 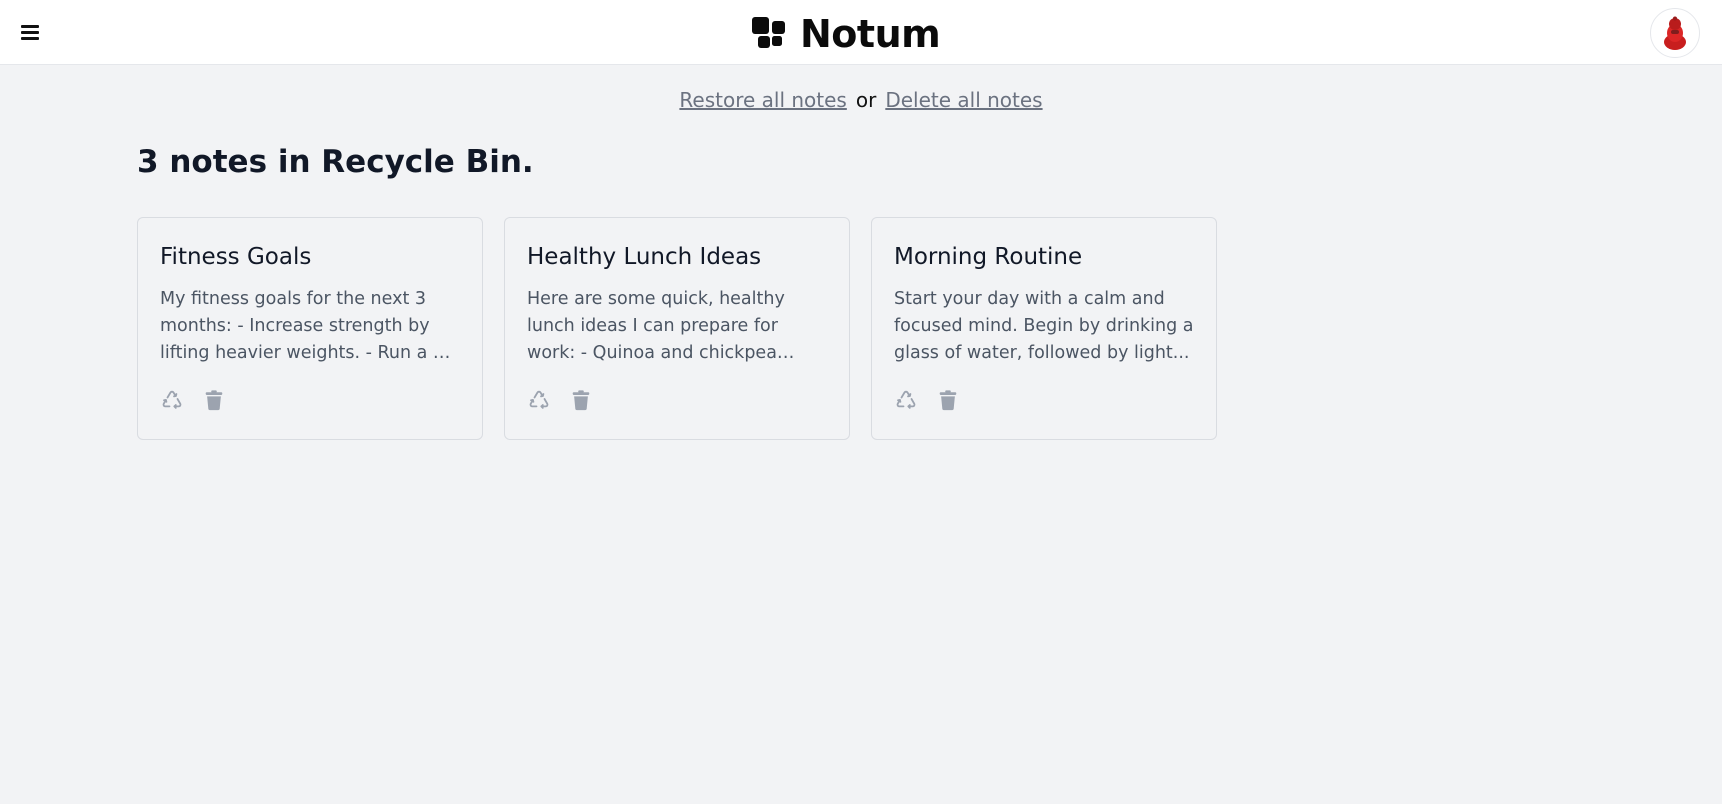 I want to click on separator-text: or, so click(x=866, y=100).